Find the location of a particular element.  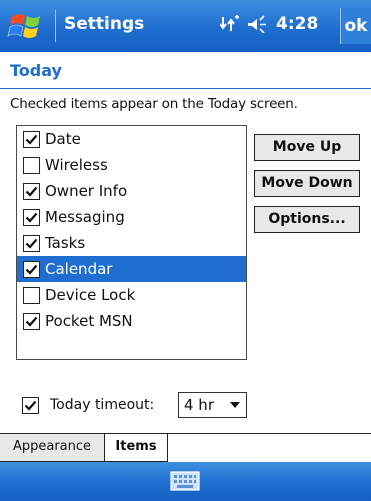

connectivity-arrows-icon is located at coordinates (230, 24).